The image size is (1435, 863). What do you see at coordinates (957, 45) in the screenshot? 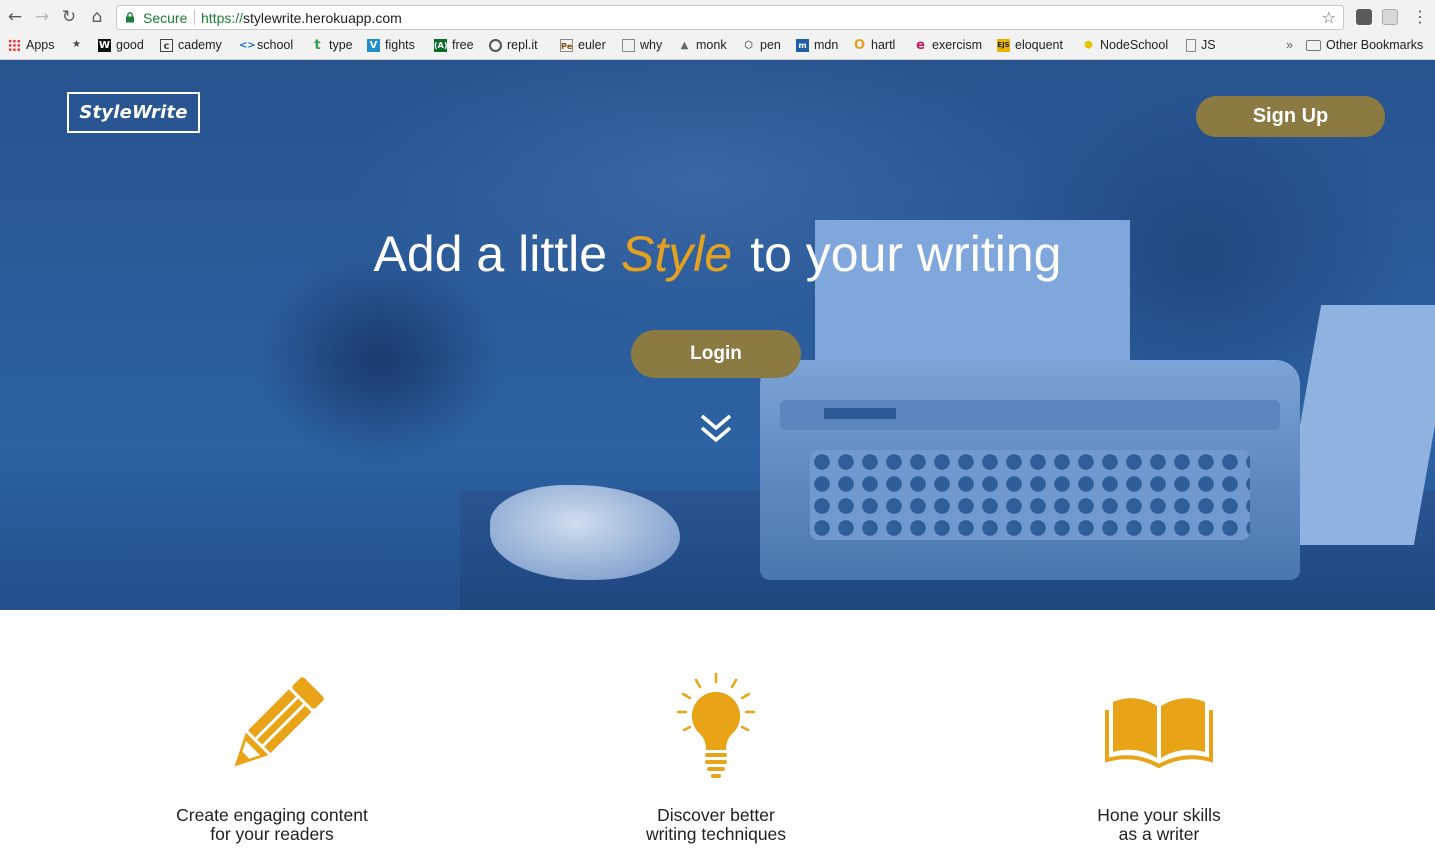
I see `bookmark-label: exercism` at bounding box center [957, 45].